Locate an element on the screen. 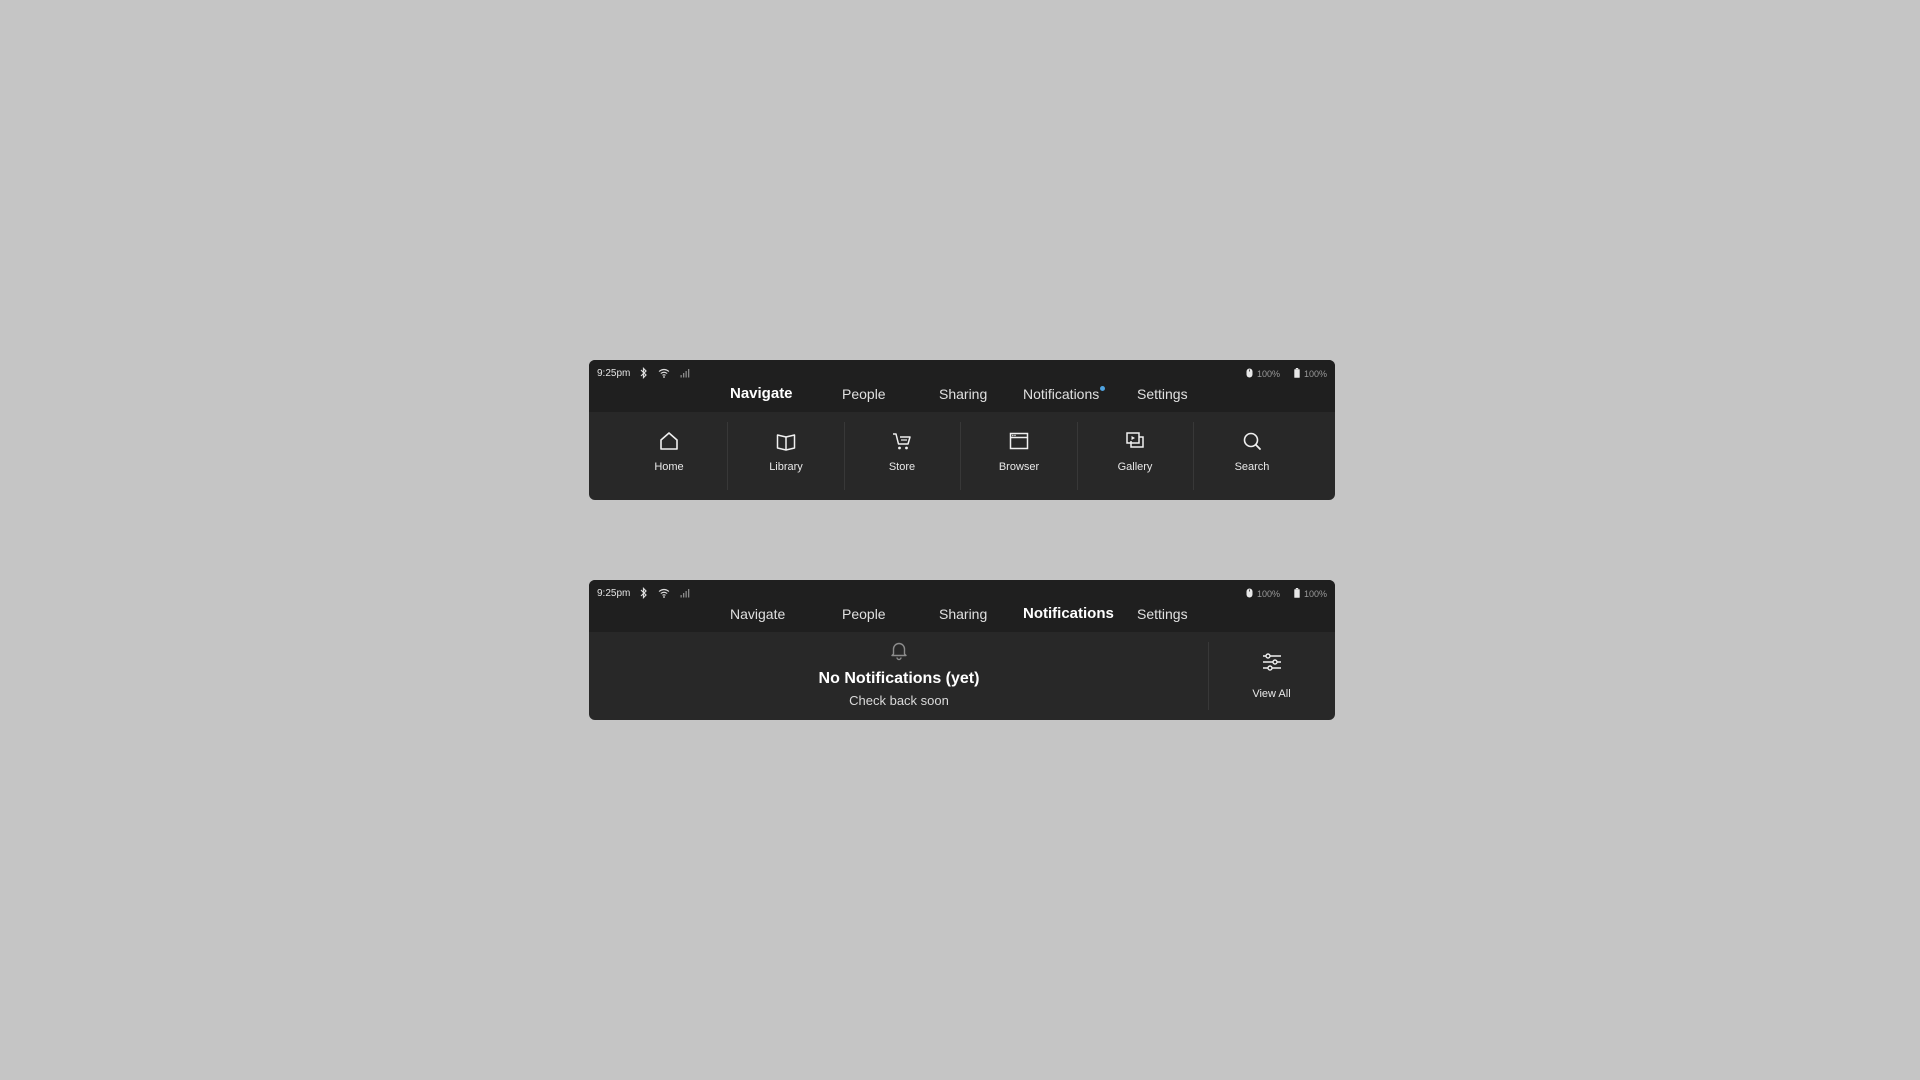 This screenshot has width=1920, height=1080. nav-browser: Browser is located at coordinates (1019, 456).